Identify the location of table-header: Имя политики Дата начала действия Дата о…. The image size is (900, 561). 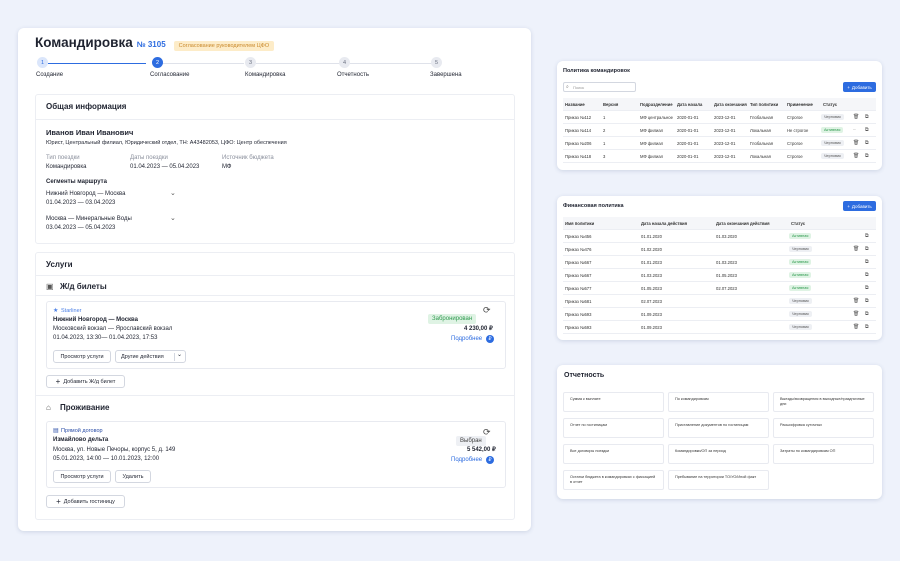
(719, 223).